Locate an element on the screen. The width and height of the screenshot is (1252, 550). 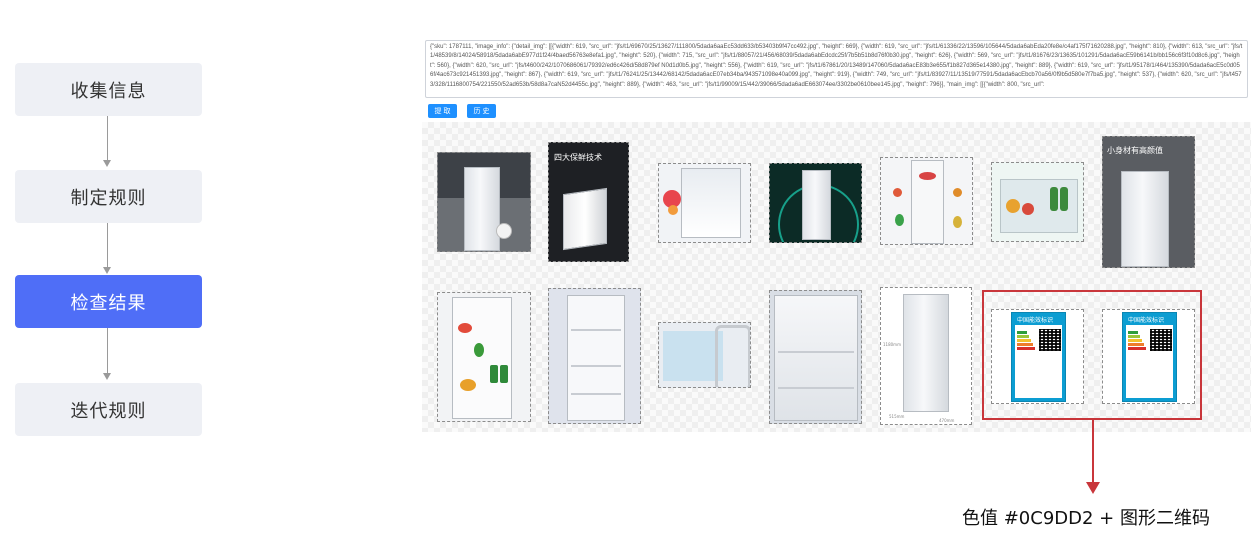
history-button: 历 史 is located at coordinates (481, 111).